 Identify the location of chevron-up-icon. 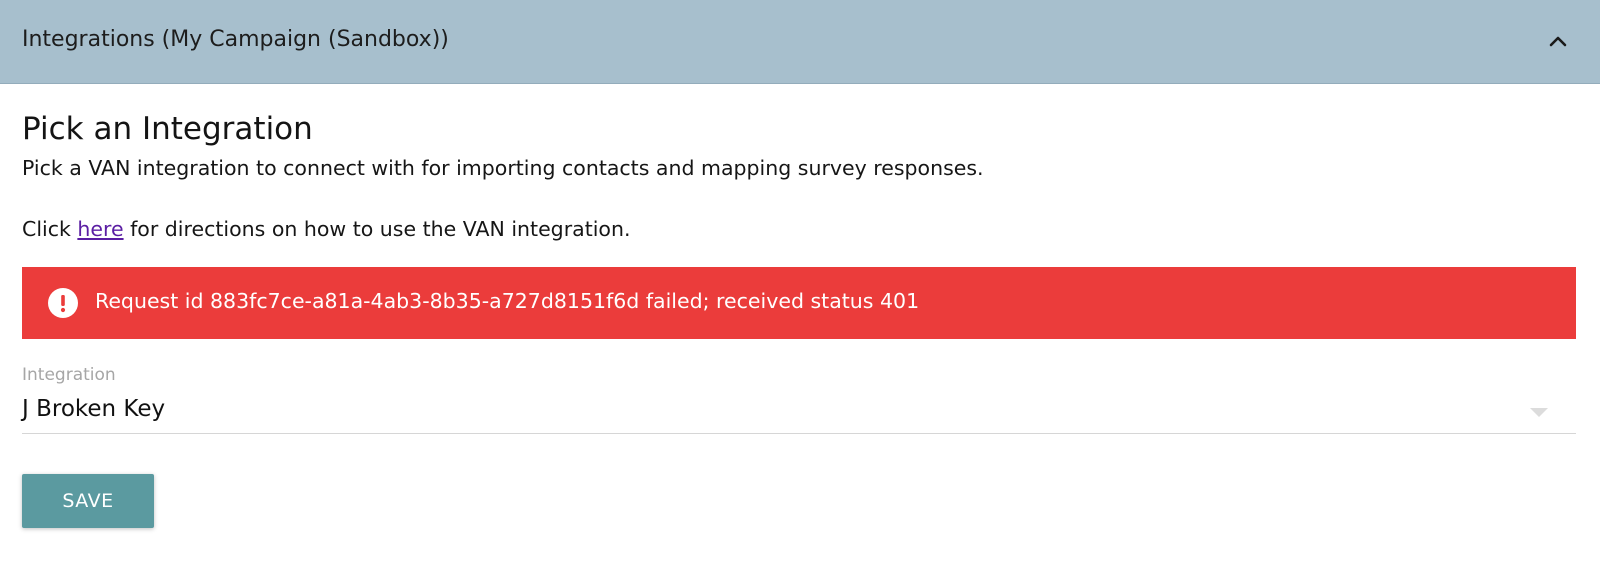
(1558, 42).